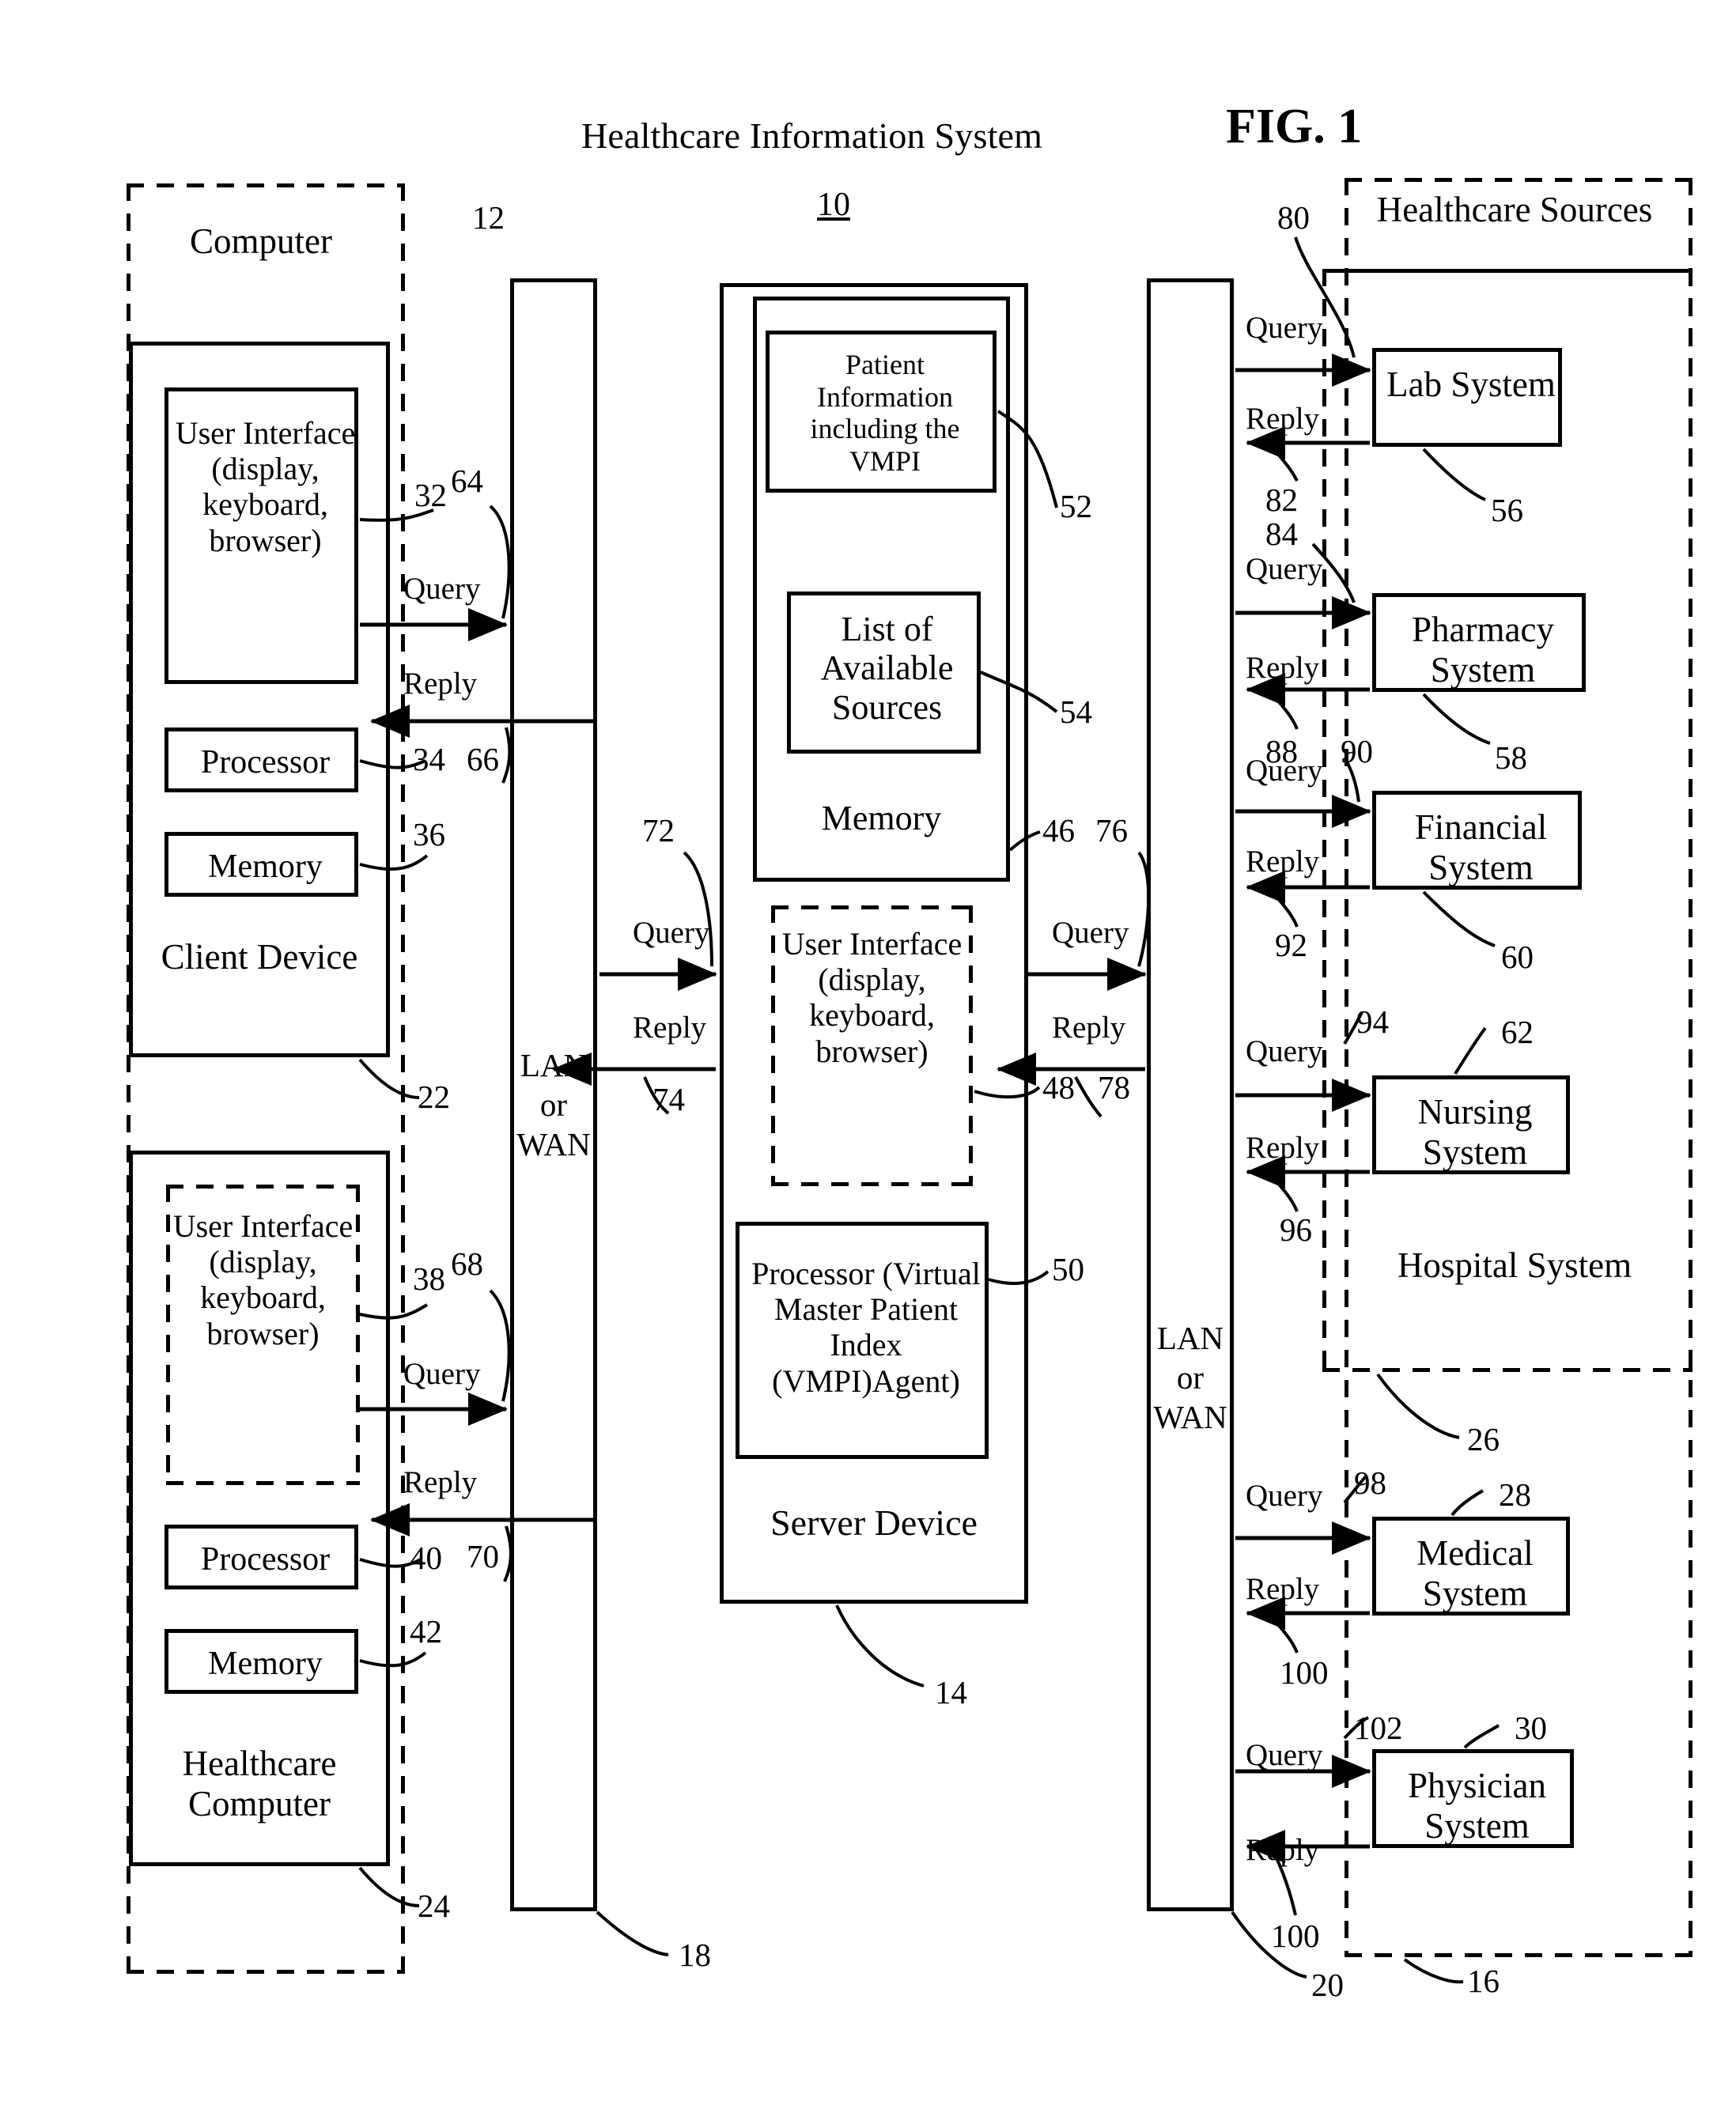  I want to click on ref-84: 84, so click(1282, 534).